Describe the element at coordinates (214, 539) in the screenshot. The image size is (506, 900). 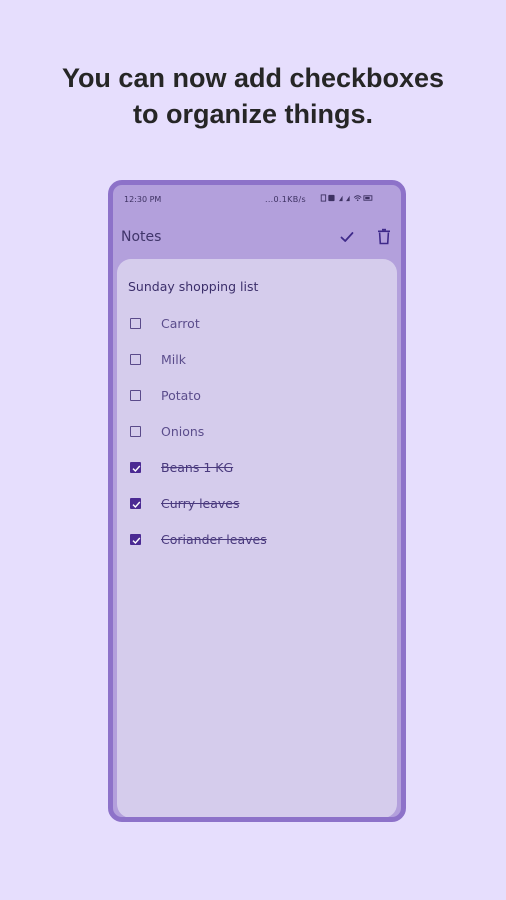
I see `checklist-item-label: Coriander leaves` at that location.